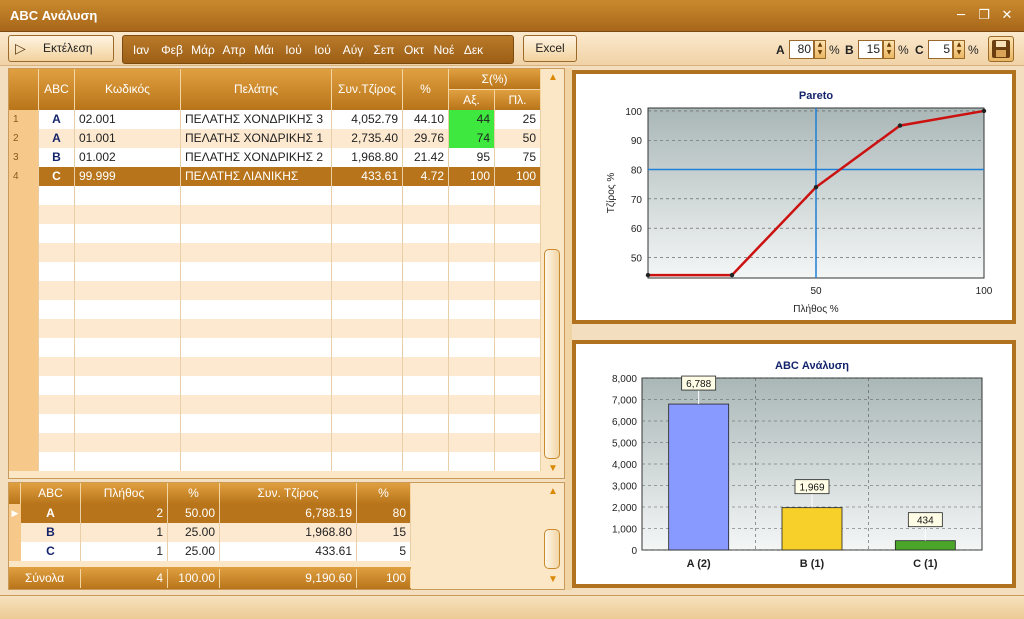  What do you see at coordinates (51, 513) in the screenshot?
I see `summary-cell-abc: A` at bounding box center [51, 513].